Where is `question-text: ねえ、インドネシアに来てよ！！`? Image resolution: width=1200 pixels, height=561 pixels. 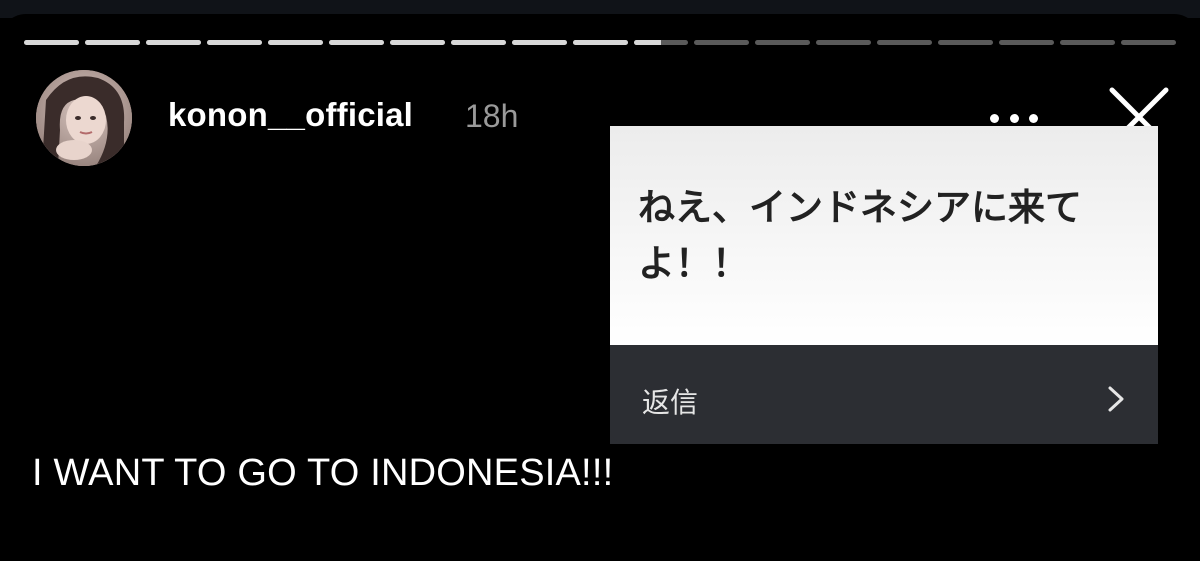 question-text: ねえ、インドネシアに来てよ！！ is located at coordinates (860, 235).